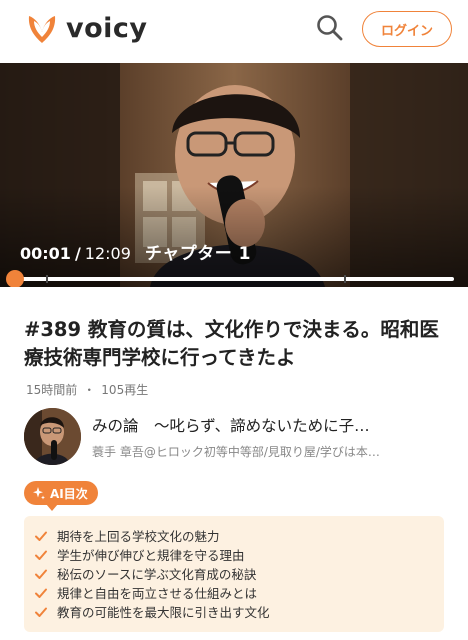 Image resolution: width=468 pixels, height=640 pixels. What do you see at coordinates (239, 535) in the screenshot?
I see `list-item: 期待を上回る学校文化の魅力` at bounding box center [239, 535].